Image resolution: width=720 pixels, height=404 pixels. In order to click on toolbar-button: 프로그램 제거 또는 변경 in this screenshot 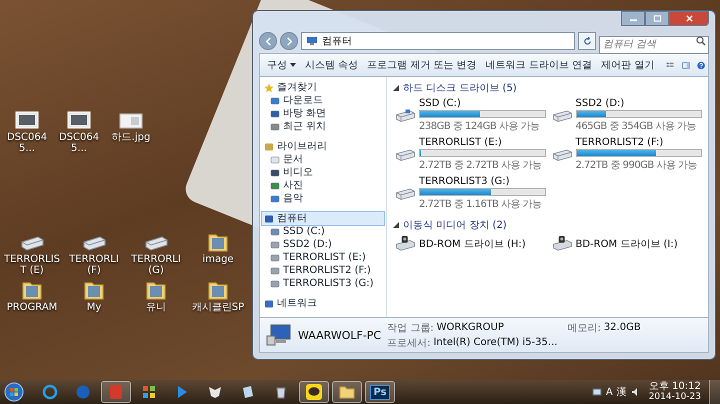, I will do `click(422, 65)`.